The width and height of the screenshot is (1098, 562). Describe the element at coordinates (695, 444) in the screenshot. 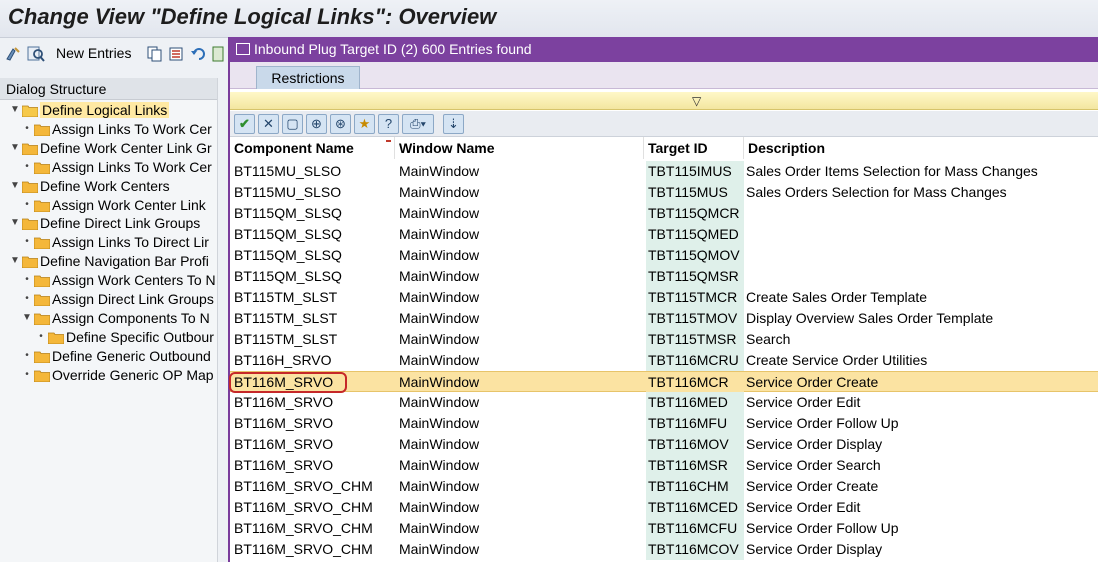

I see `cell-target-id: TBT116MOV` at that location.